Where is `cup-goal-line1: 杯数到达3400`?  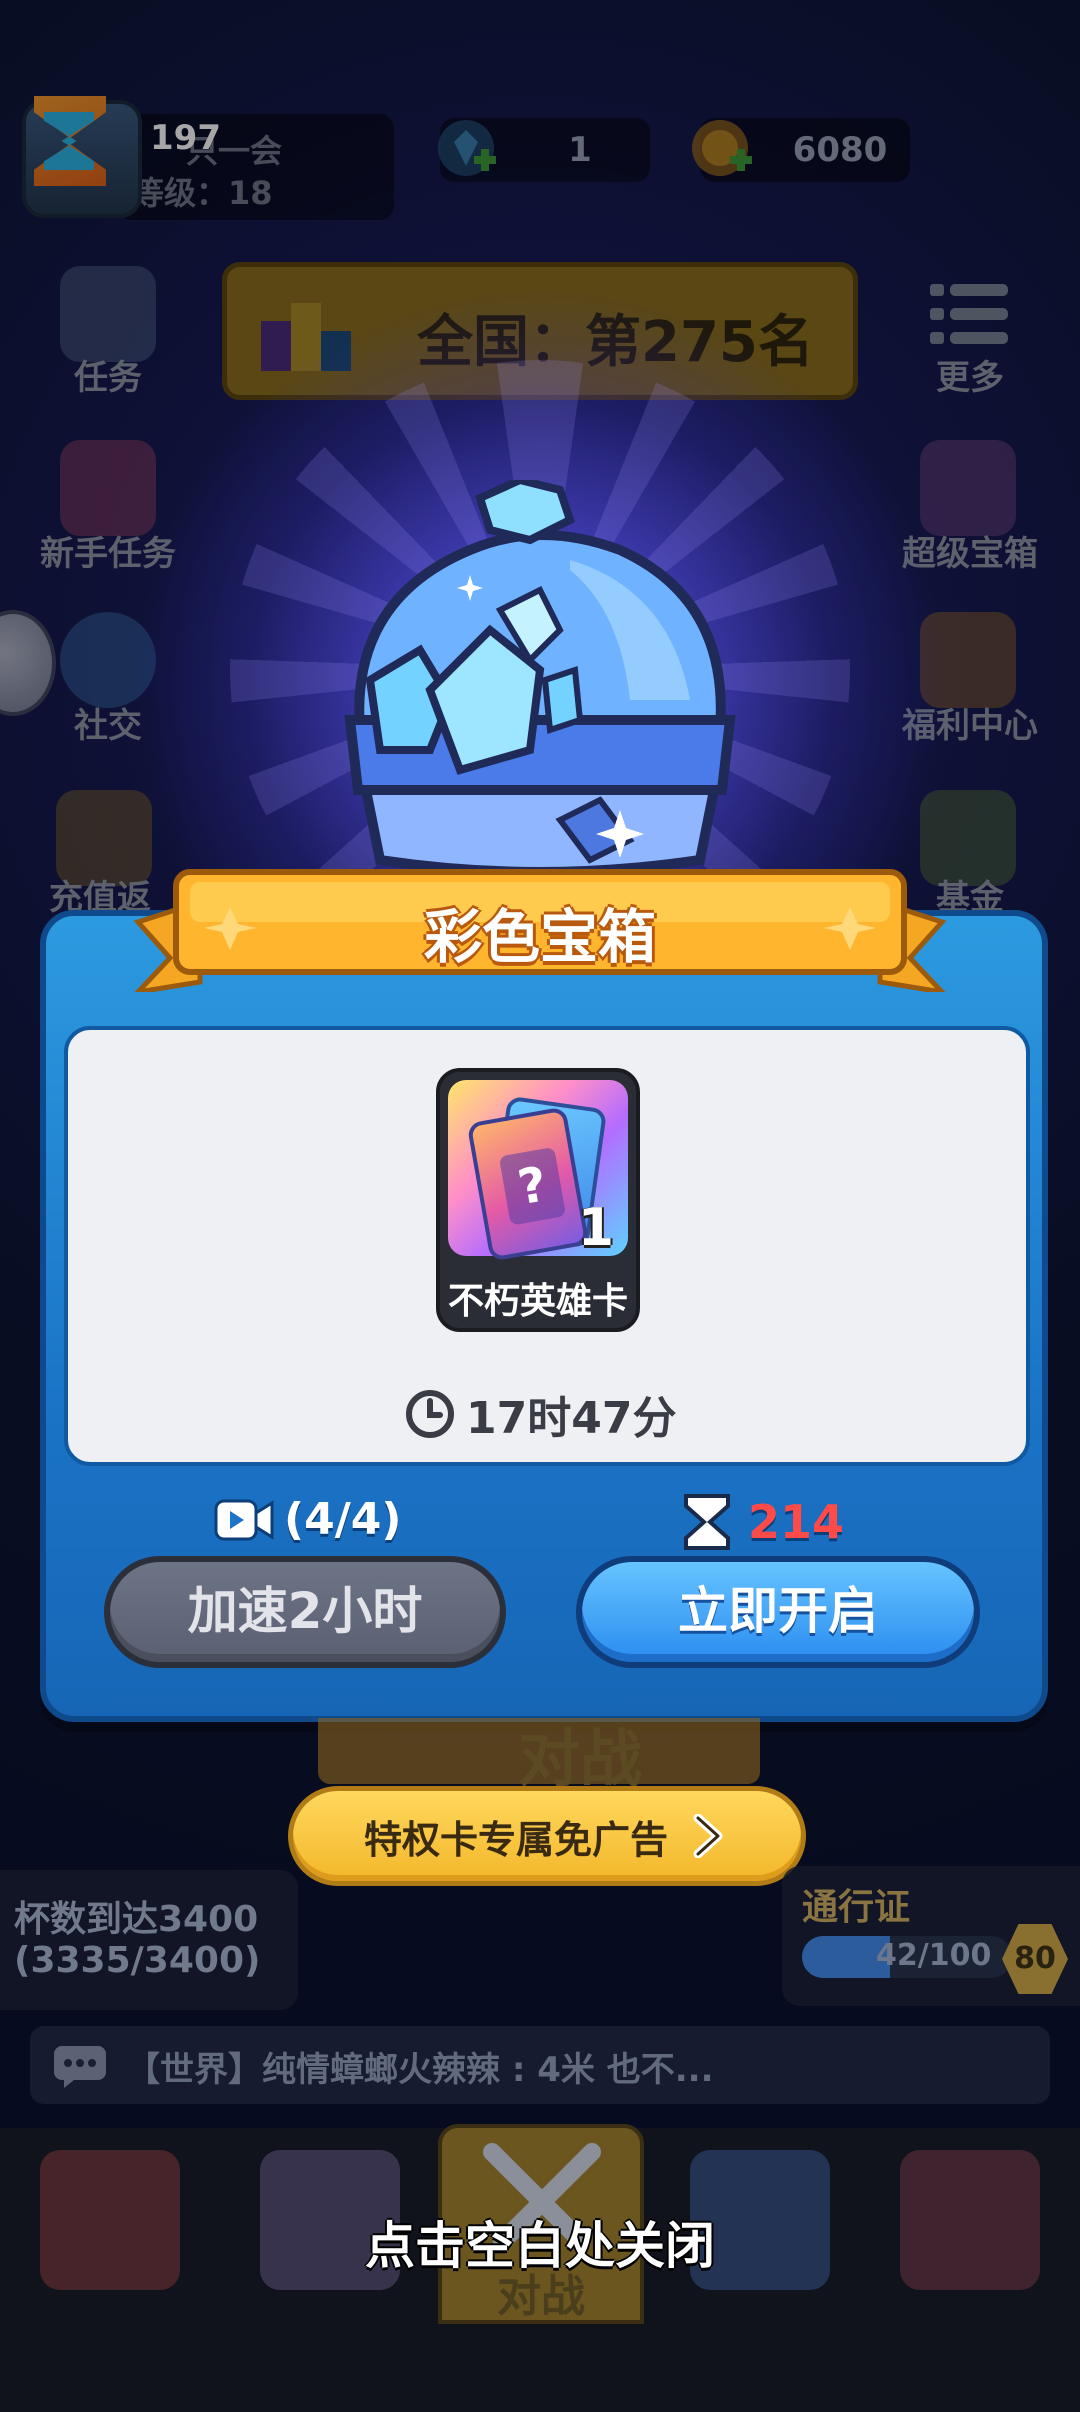
cup-goal-line1: 杯数到达3400 is located at coordinates (136, 1919).